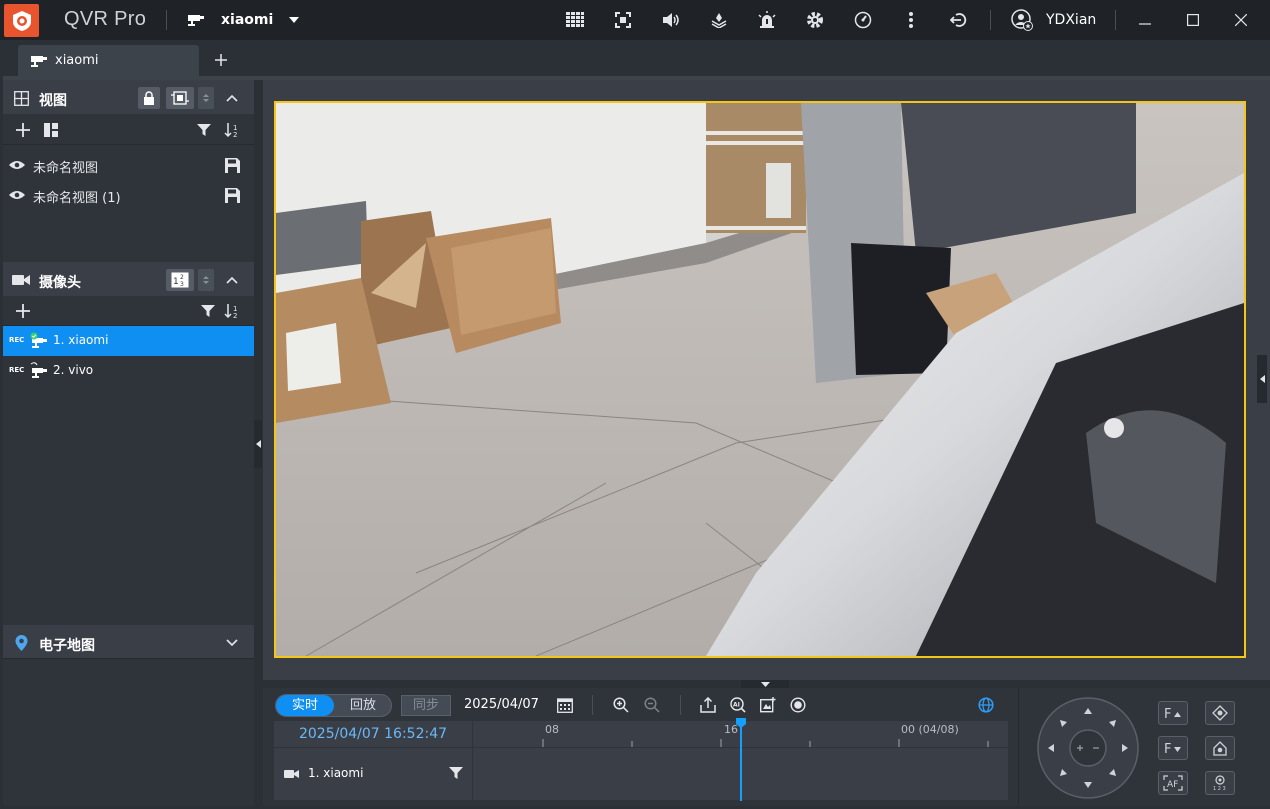 This screenshot has height=809, width=1270. I want to click on smart-snapshot-icon, so click(768, 705).